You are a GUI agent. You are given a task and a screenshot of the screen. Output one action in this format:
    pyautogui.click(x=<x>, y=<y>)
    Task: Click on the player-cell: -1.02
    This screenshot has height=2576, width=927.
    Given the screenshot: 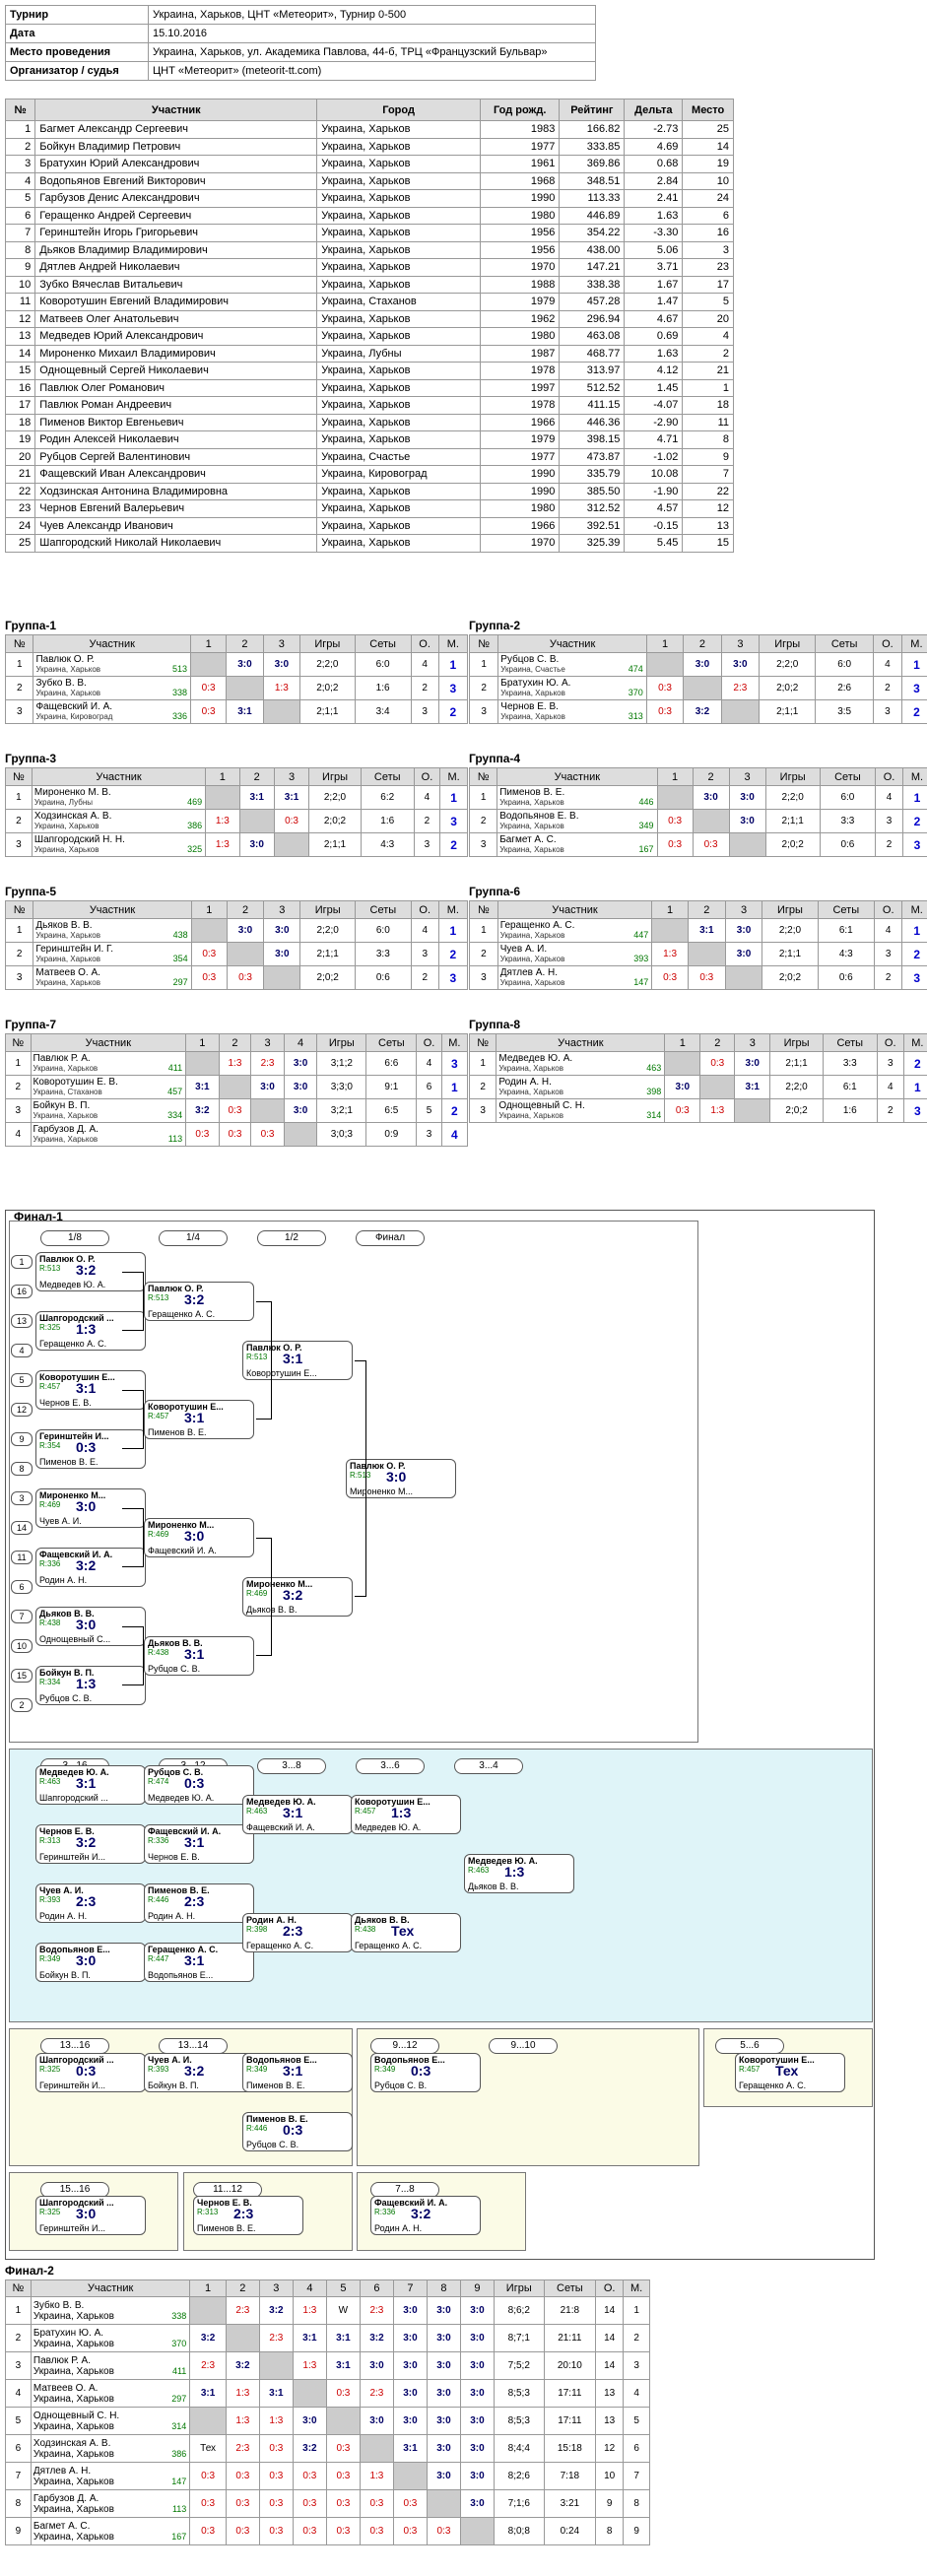 What is the action you would take?
    pyautogui.click(x=654, y=457)
    